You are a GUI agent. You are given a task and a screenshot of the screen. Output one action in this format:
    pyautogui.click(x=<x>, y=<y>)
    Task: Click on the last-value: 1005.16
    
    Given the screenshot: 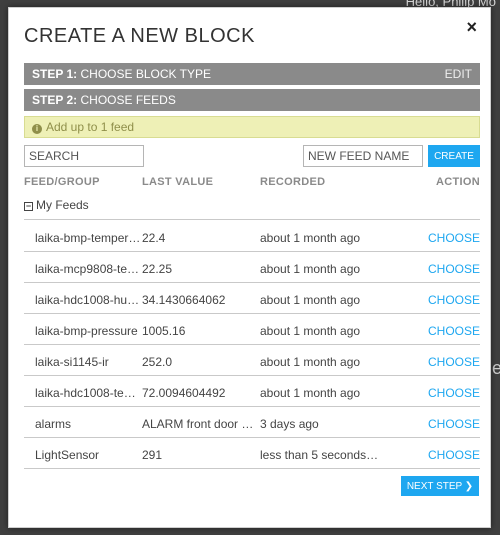 What is the action you would take?
    pyautogui.click(x=164, y=331)
    